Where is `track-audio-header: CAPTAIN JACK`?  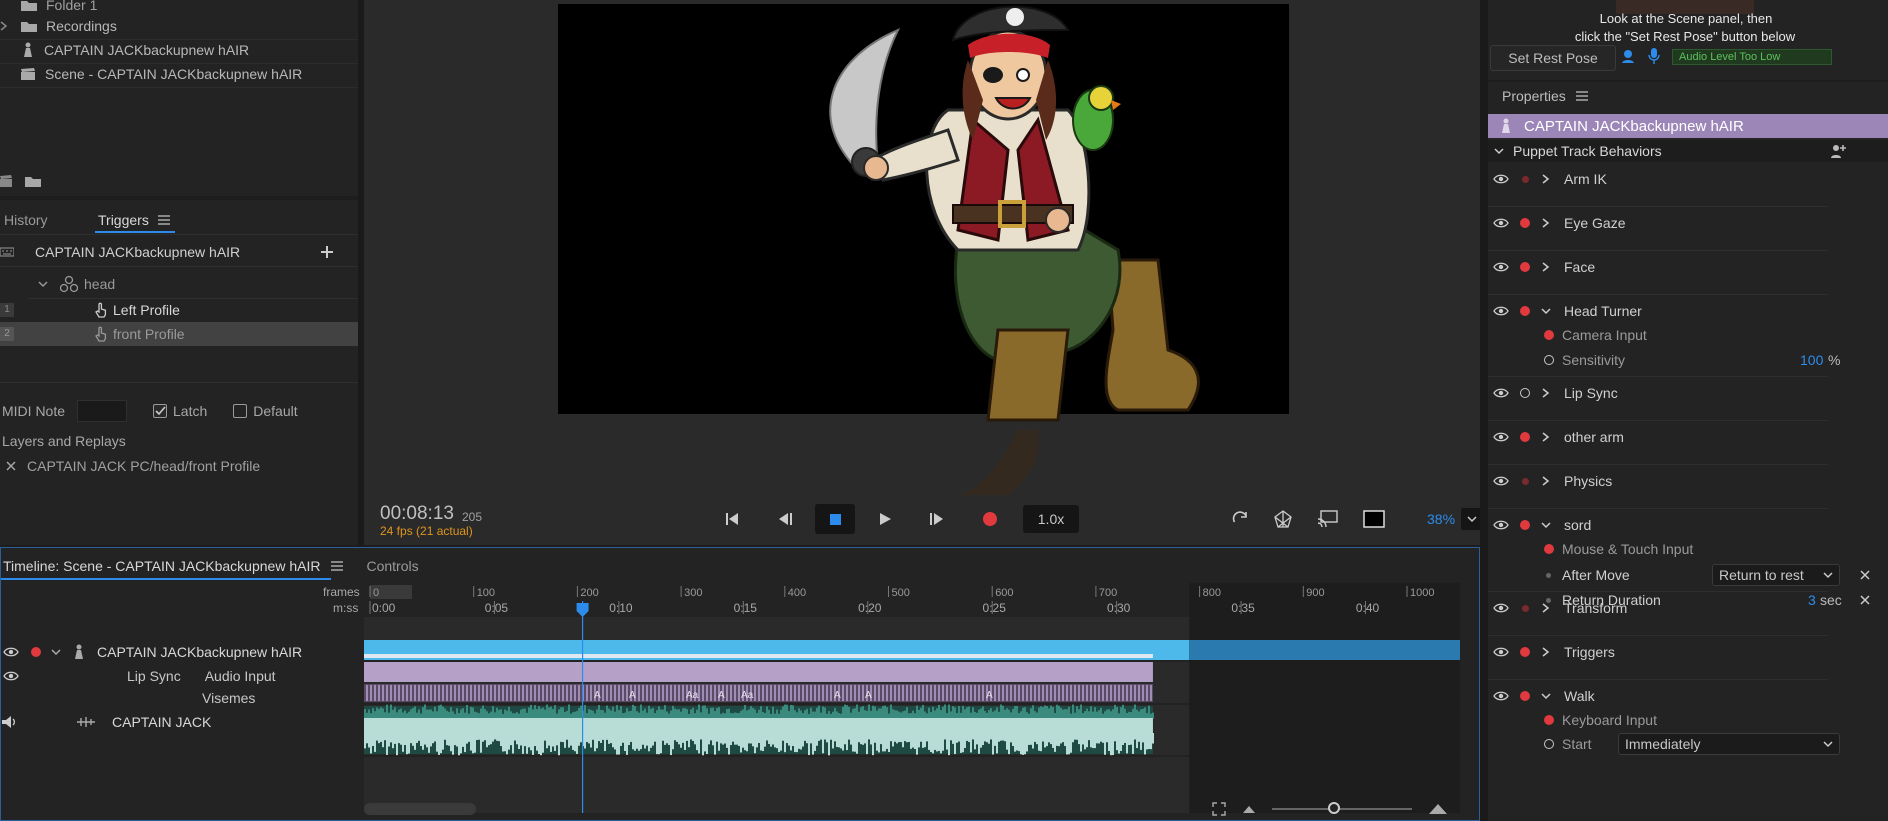
track-audio-header: CAPTAIN JACK is located at coordinates (106, 722).